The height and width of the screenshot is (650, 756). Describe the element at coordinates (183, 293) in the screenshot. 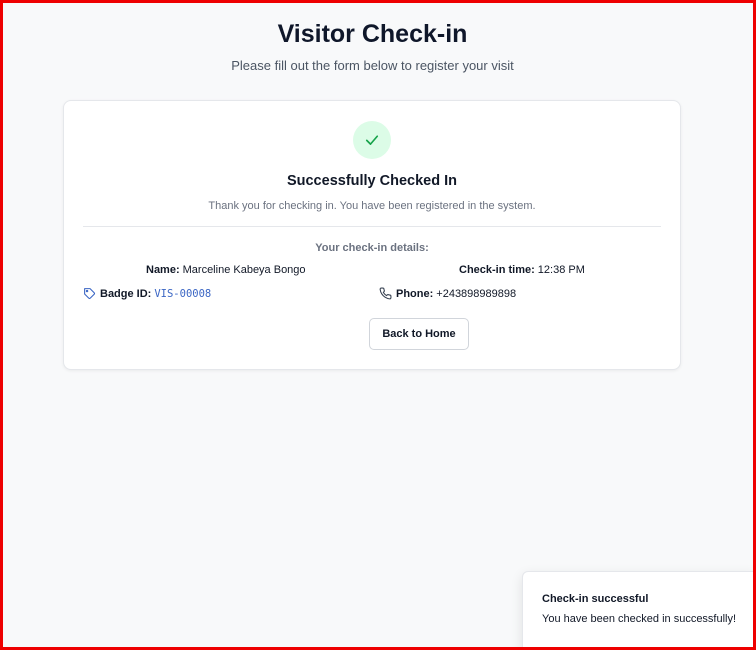

I see `badge-value: VIS-00008` at that location.